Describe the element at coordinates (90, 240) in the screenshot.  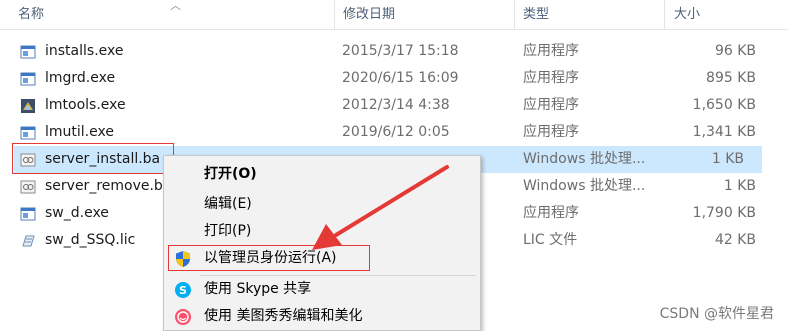
I see `file-name: sw_d_SSQ.lic` at that location.